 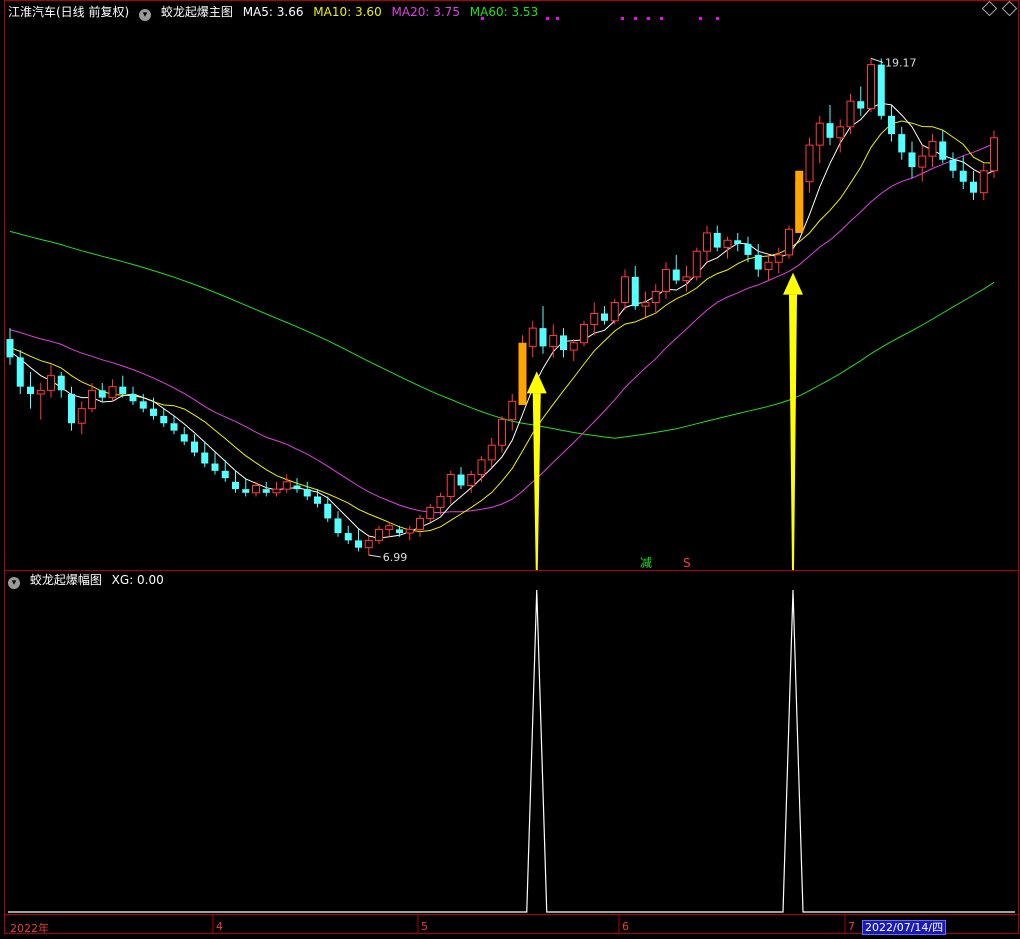 What do you see at coordinates (646, 563) in the screenshot?
I see `signal-jian: 减` at bounding box center [646, 563].